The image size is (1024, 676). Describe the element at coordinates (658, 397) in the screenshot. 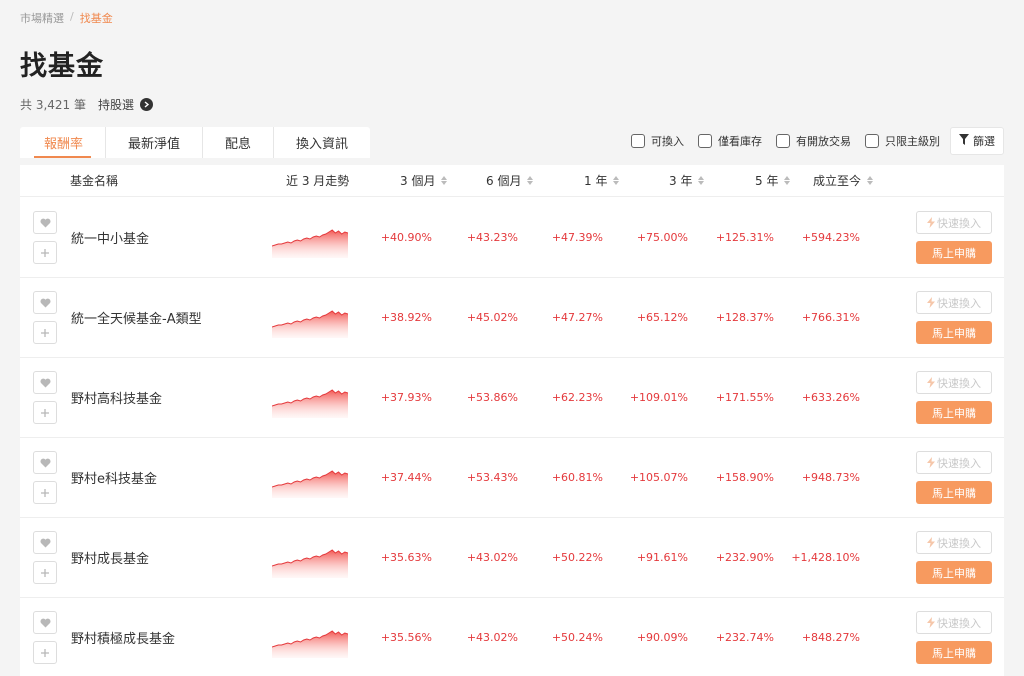

I see `return-y3: +109.01%` at that location.